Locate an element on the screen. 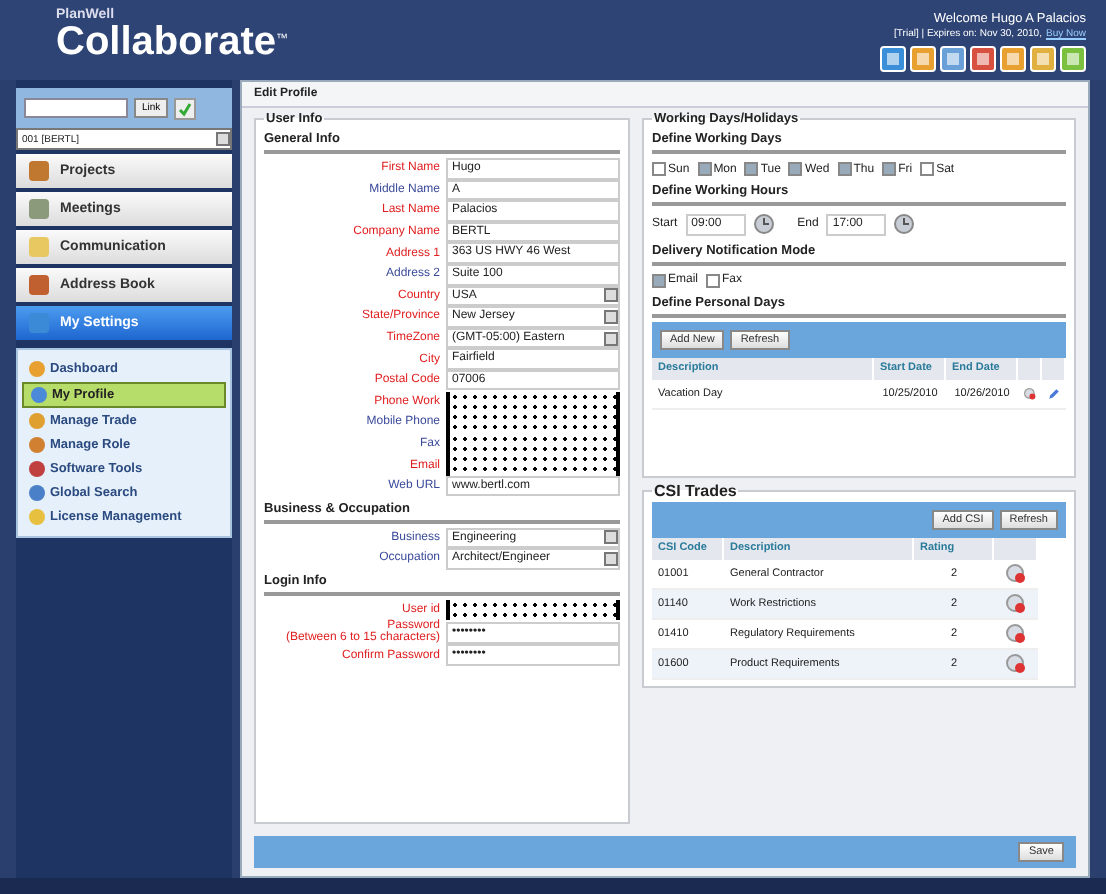 The image size is (1106, 894). brand-title: Collaborate is located at coordinates (166, 43).